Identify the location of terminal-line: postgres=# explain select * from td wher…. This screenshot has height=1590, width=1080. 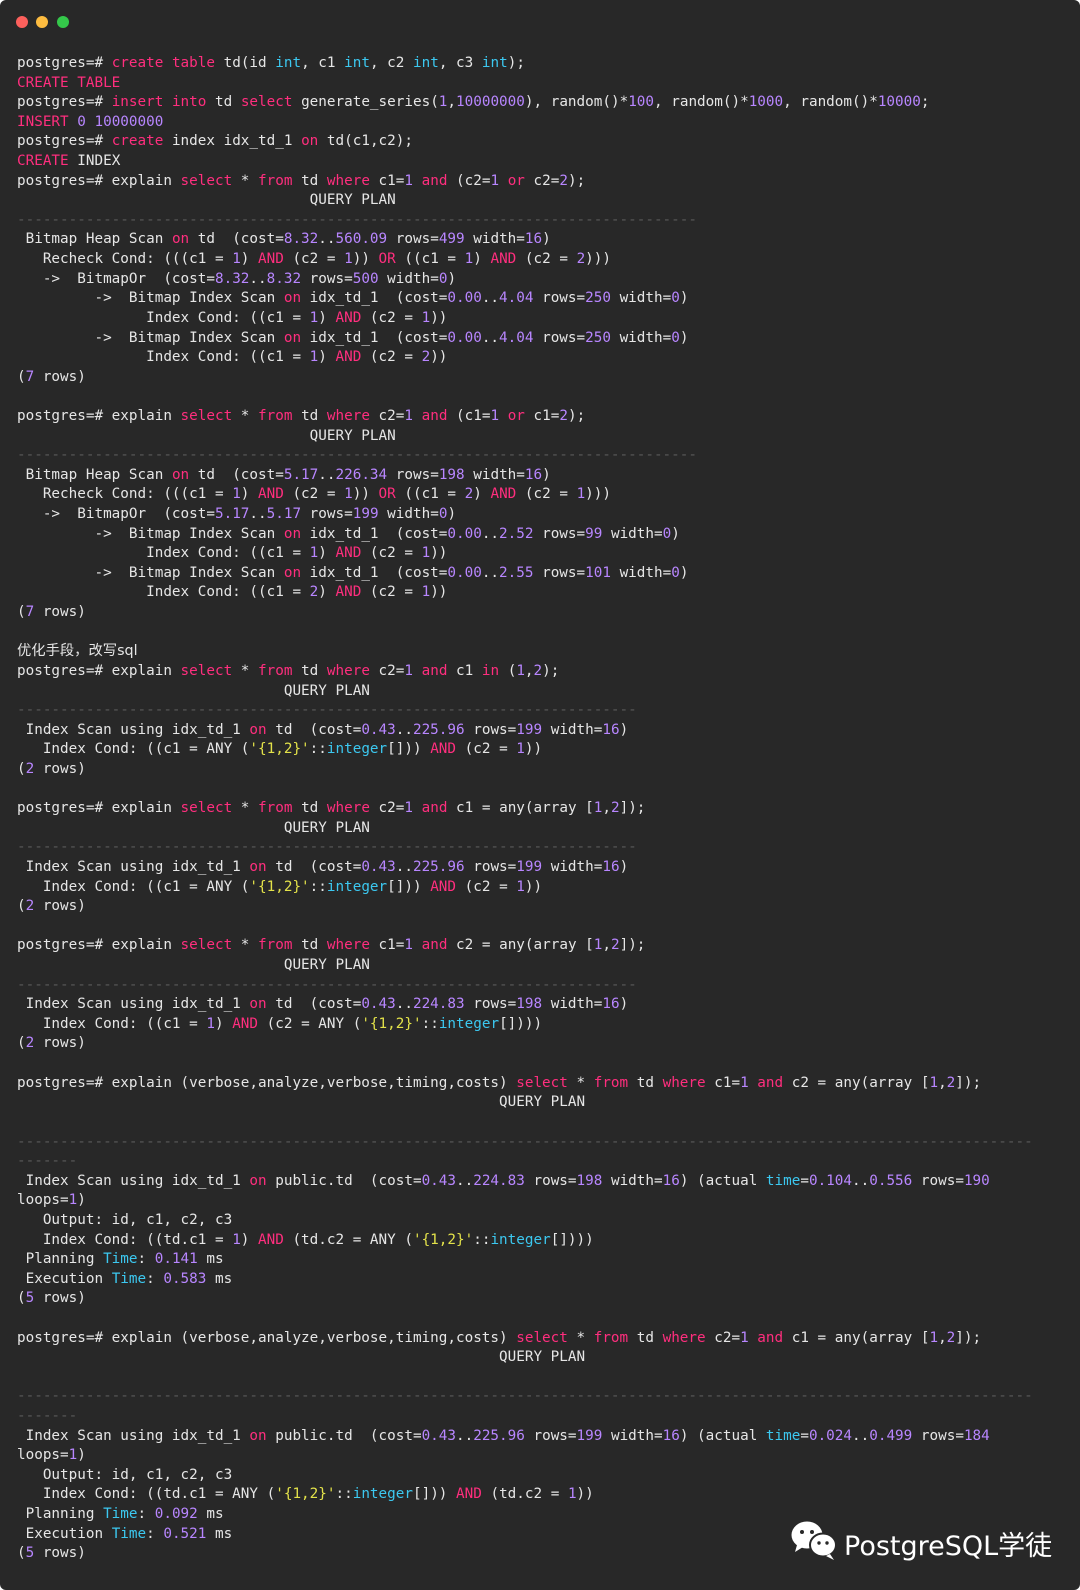
(542, 182).